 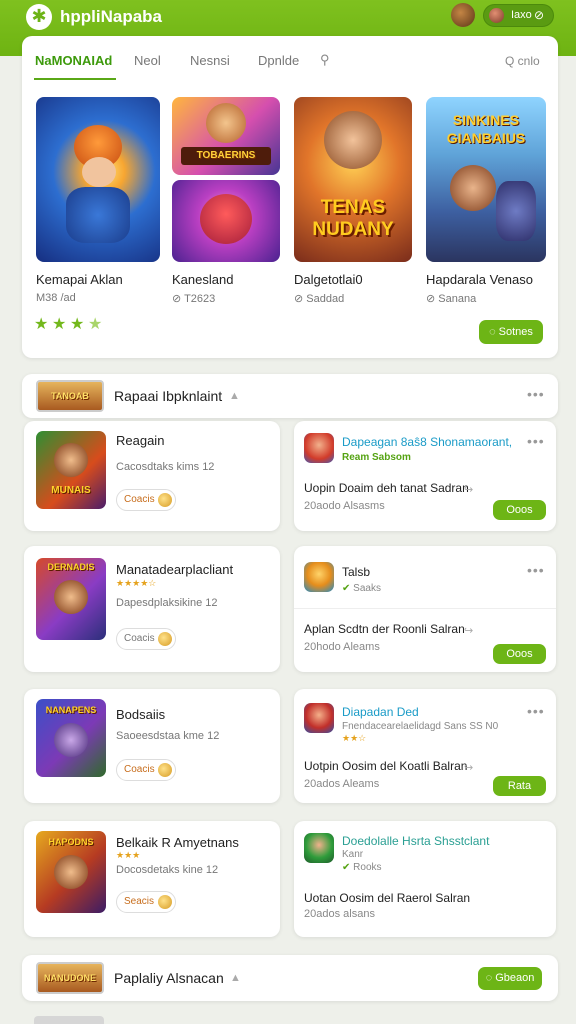 I want to click on app-logo-icon: ✱, so click(x=39, y=17).